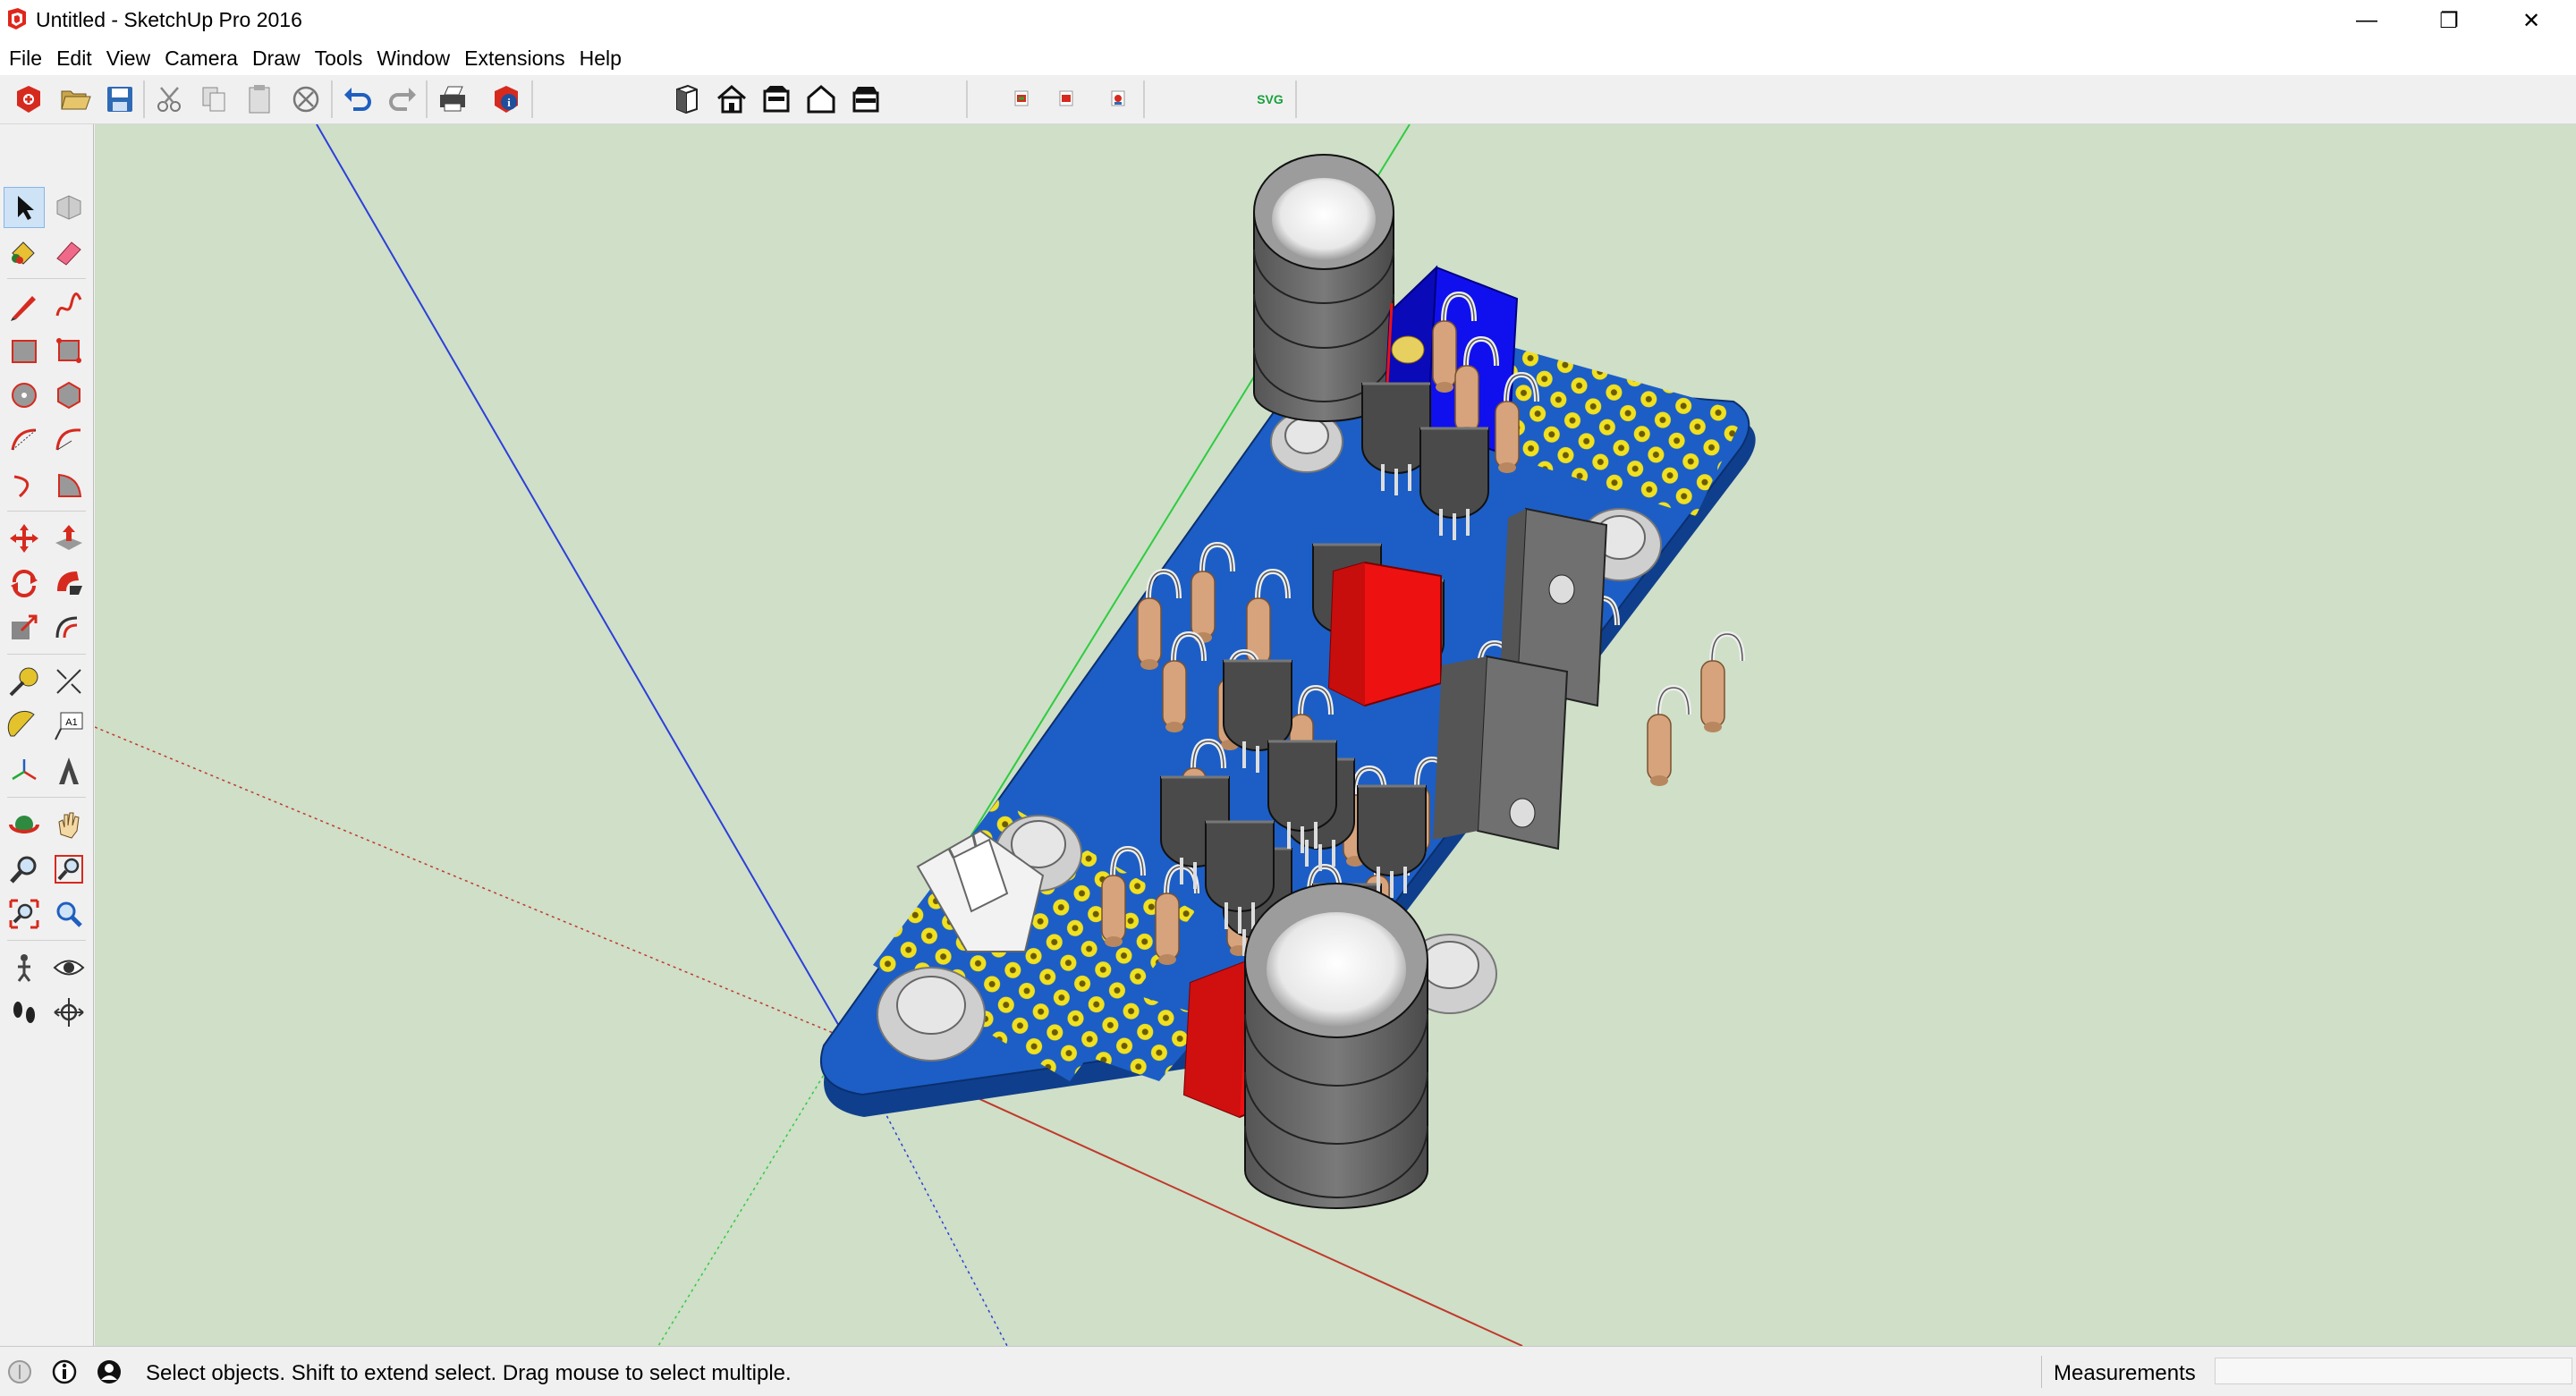 This screenshot has width=2576, height=1396. What do you see at coordinates (24, 583) in the screenshot?
I see `tool-rotate` at bounding box center [24, 583].